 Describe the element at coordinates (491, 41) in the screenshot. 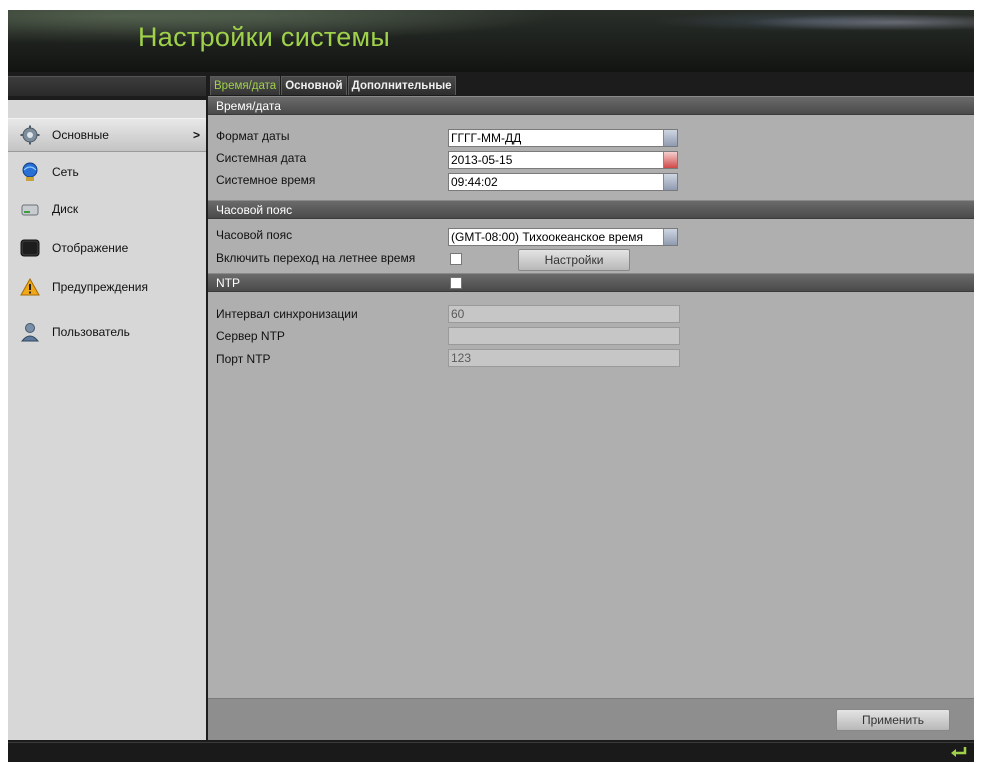

I see `header-banner: Настройки системы` at that location.